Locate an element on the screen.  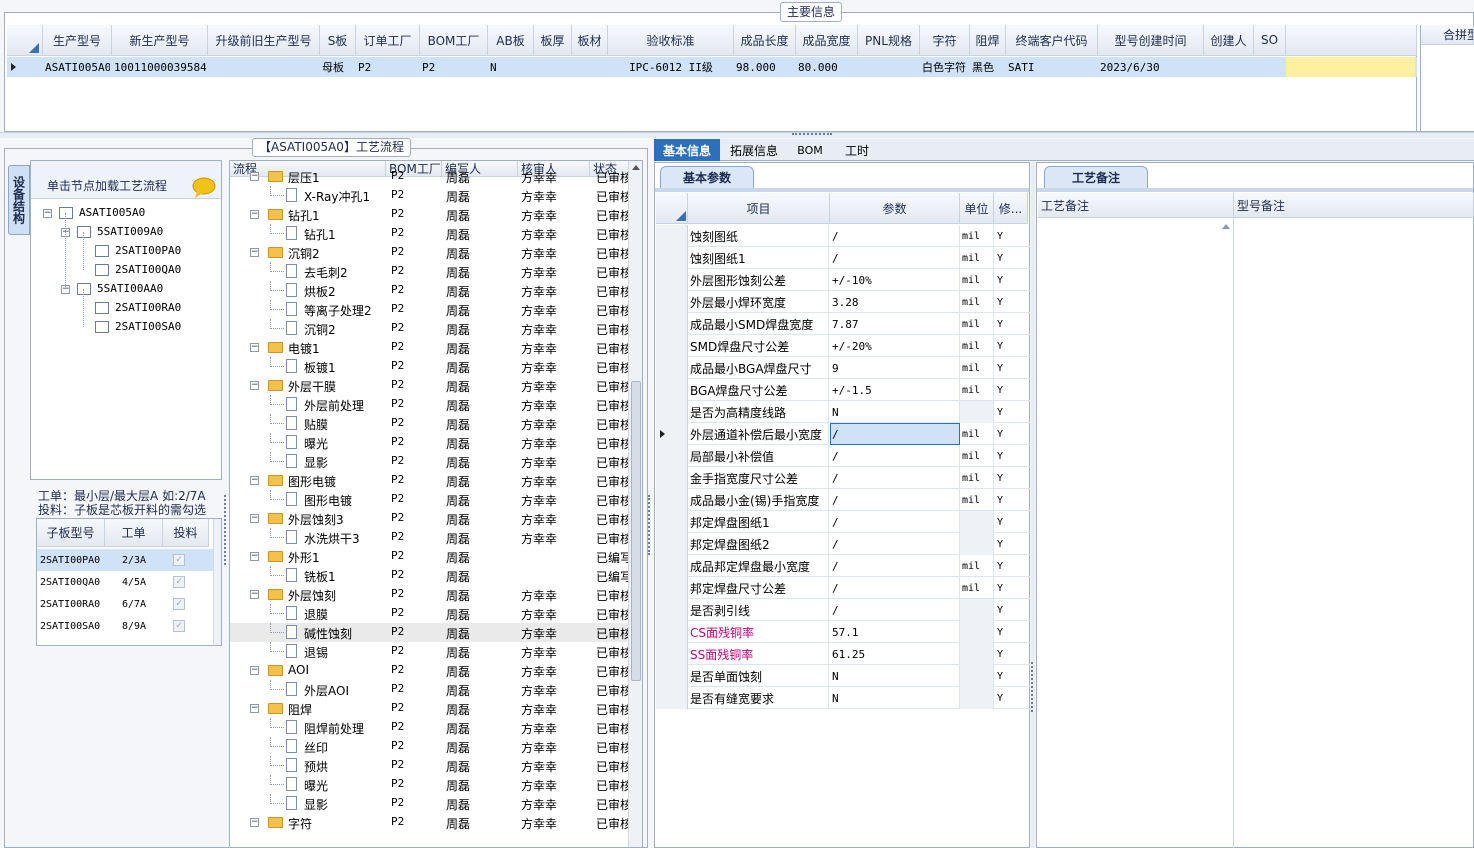
sub-col-header-order: 工单 is located at coordinates (134, 533).